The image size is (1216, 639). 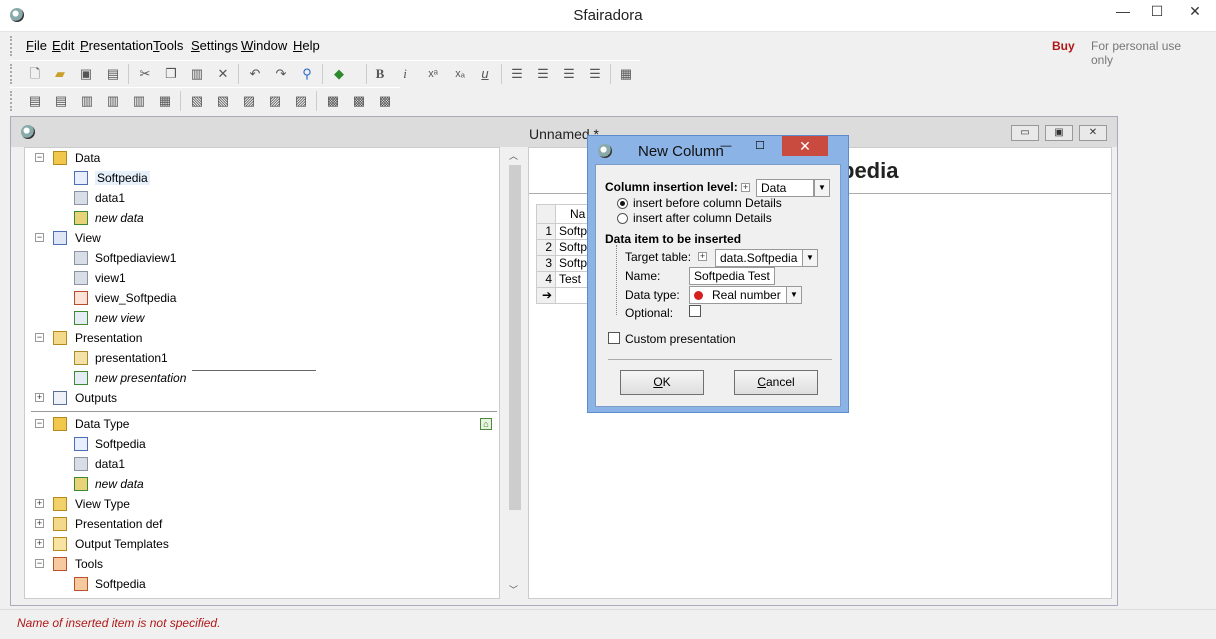 What do you see at coordinates (281, 74) in the screenshot?
I see `redo-icon: ↷` at bounding box center [281, 74].